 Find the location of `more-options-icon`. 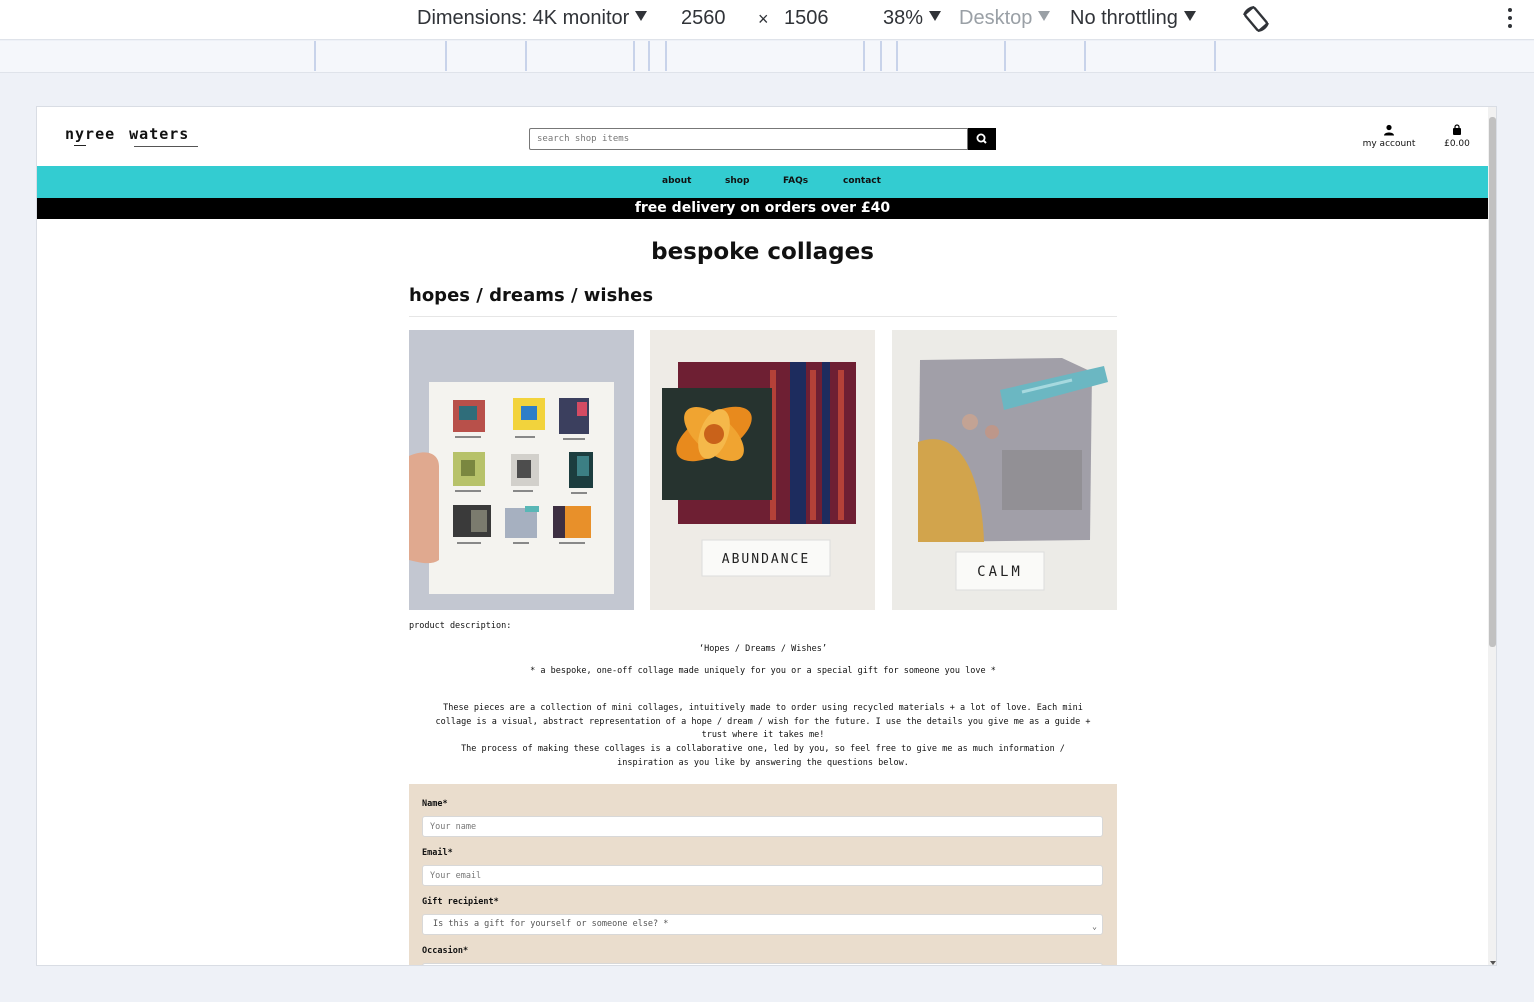

more-options-icon is located at coordinates (1510, 19).